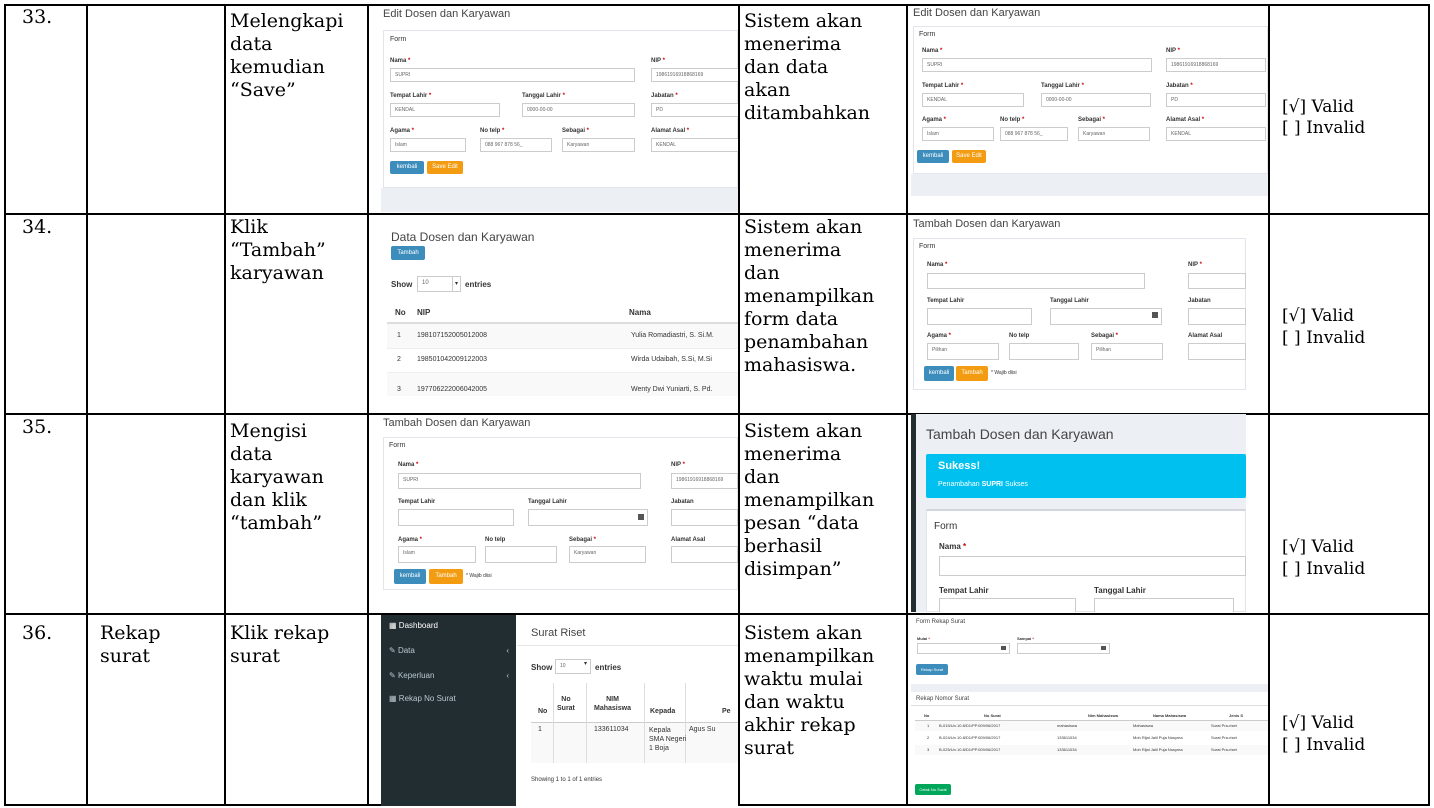 This screenshot has height=808, width=1434. I want to click on cell-no-surat: B-024/Un.10.8/D1/PP.009/06/2017, so click(970, 737).